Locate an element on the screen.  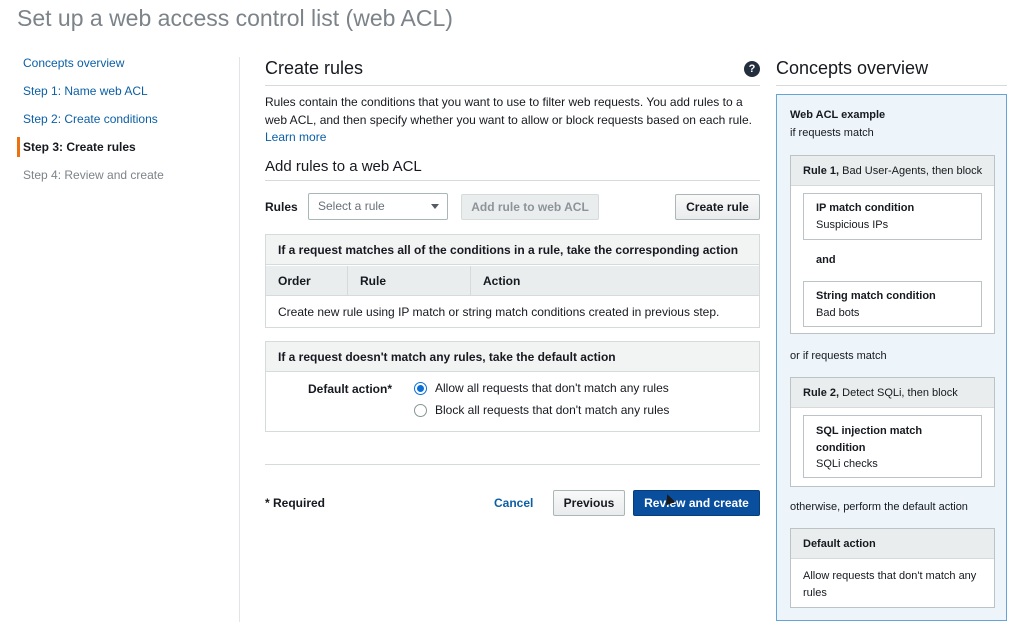
section-title: Create rules is located at coordinates (314, 68).